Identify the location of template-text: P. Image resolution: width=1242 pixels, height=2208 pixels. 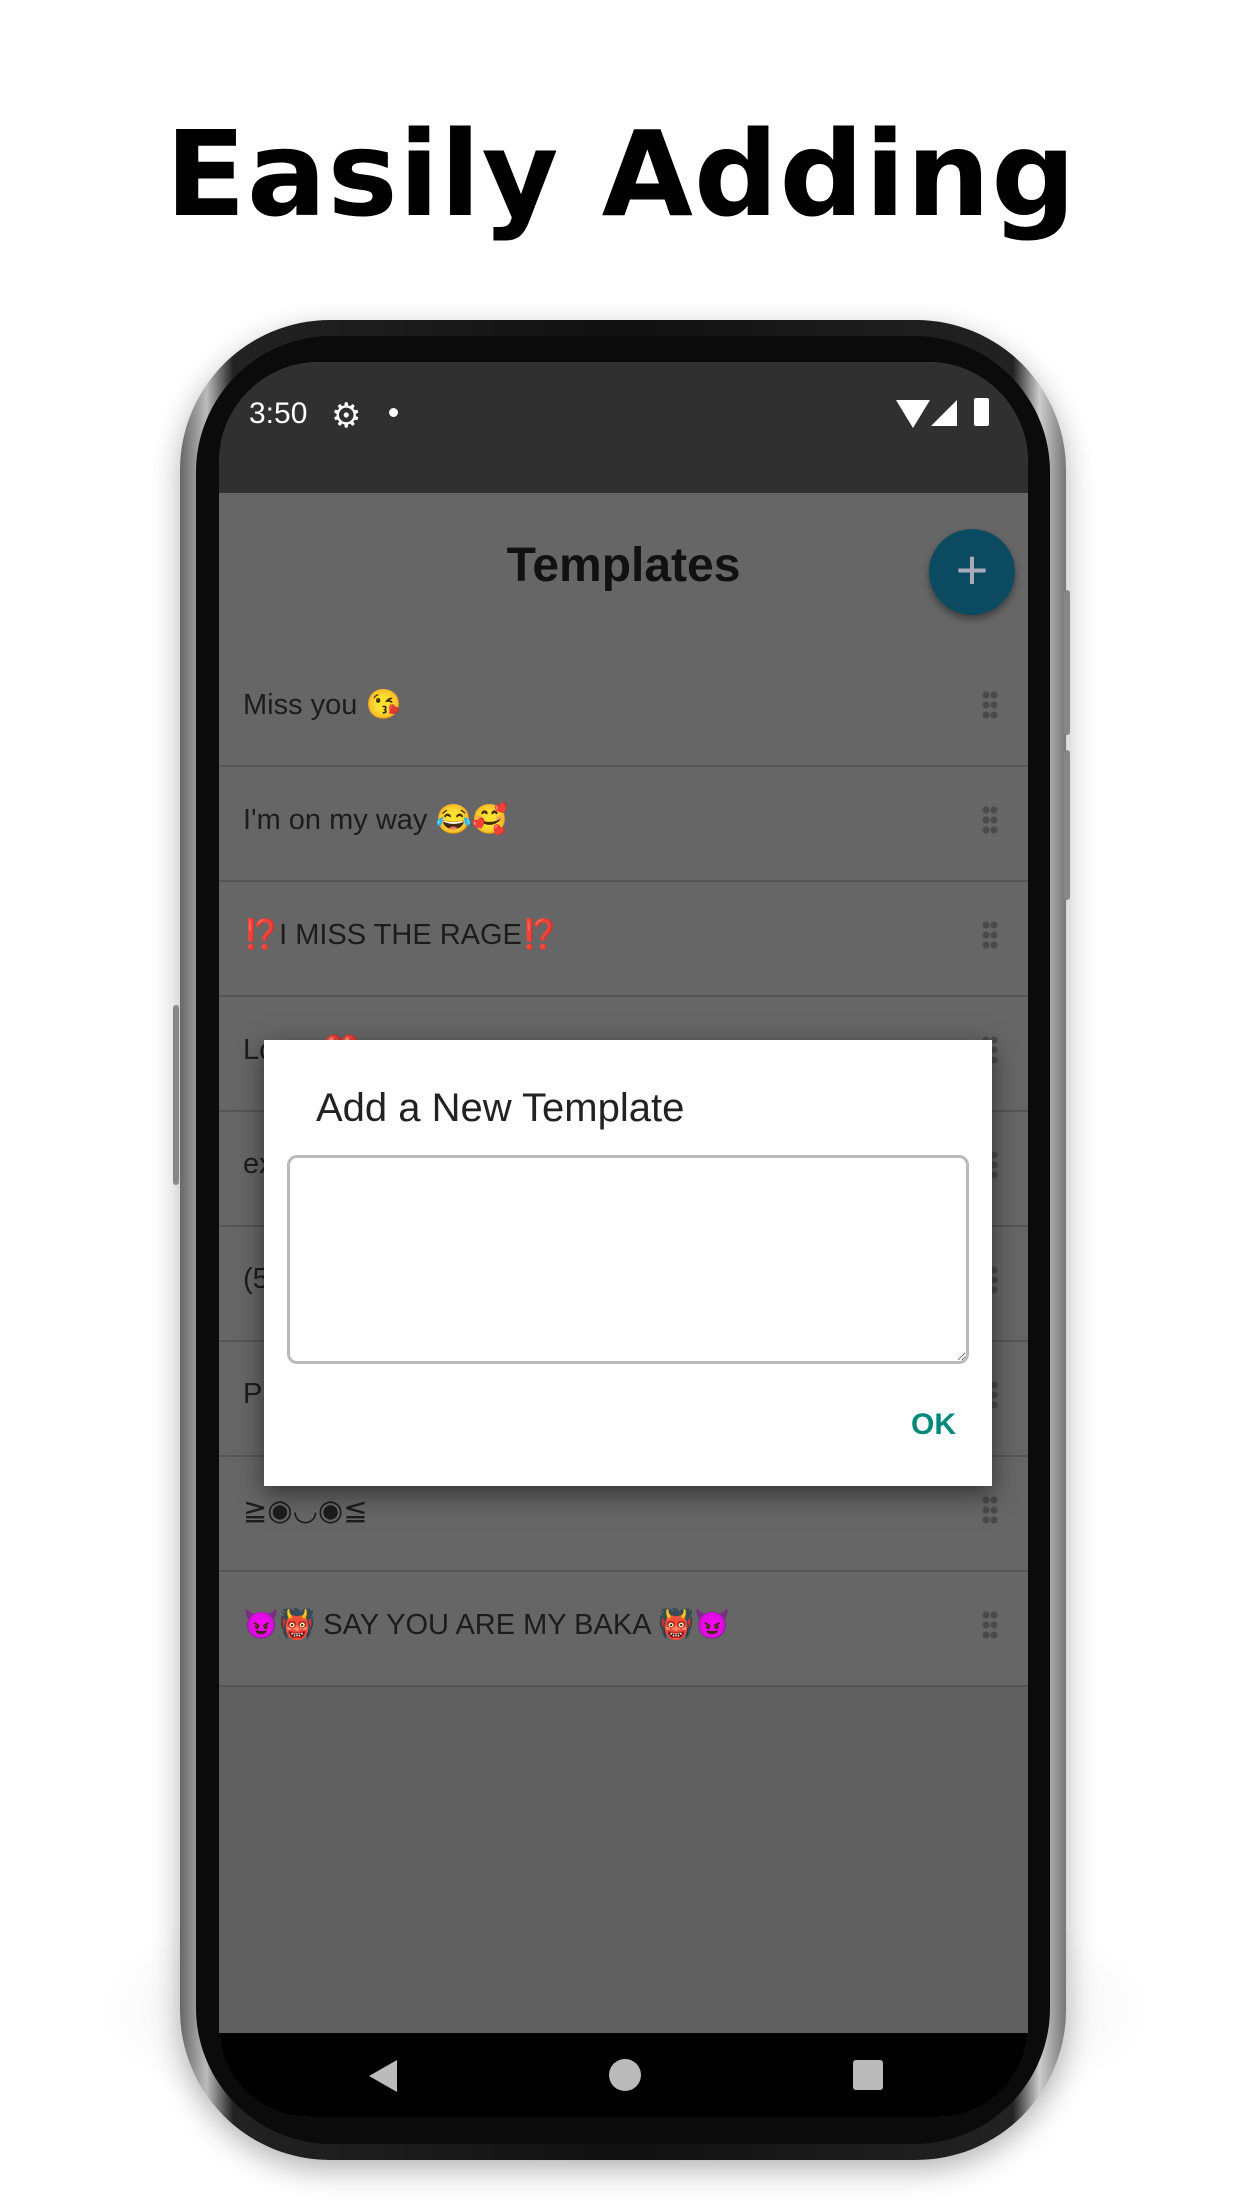
(253, 1394).